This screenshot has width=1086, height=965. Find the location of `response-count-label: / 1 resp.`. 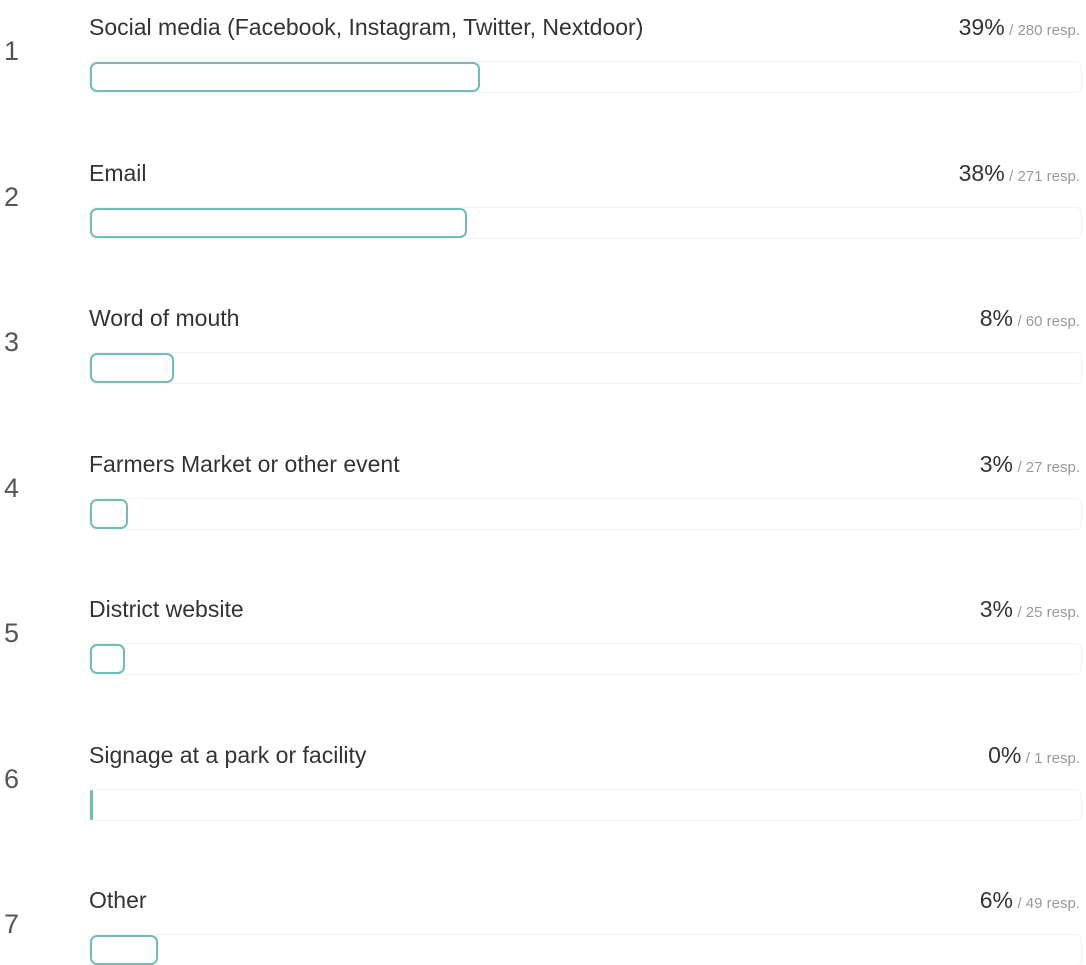

response-count-label: / 1 resp. is located at coordinates (1052, 758).